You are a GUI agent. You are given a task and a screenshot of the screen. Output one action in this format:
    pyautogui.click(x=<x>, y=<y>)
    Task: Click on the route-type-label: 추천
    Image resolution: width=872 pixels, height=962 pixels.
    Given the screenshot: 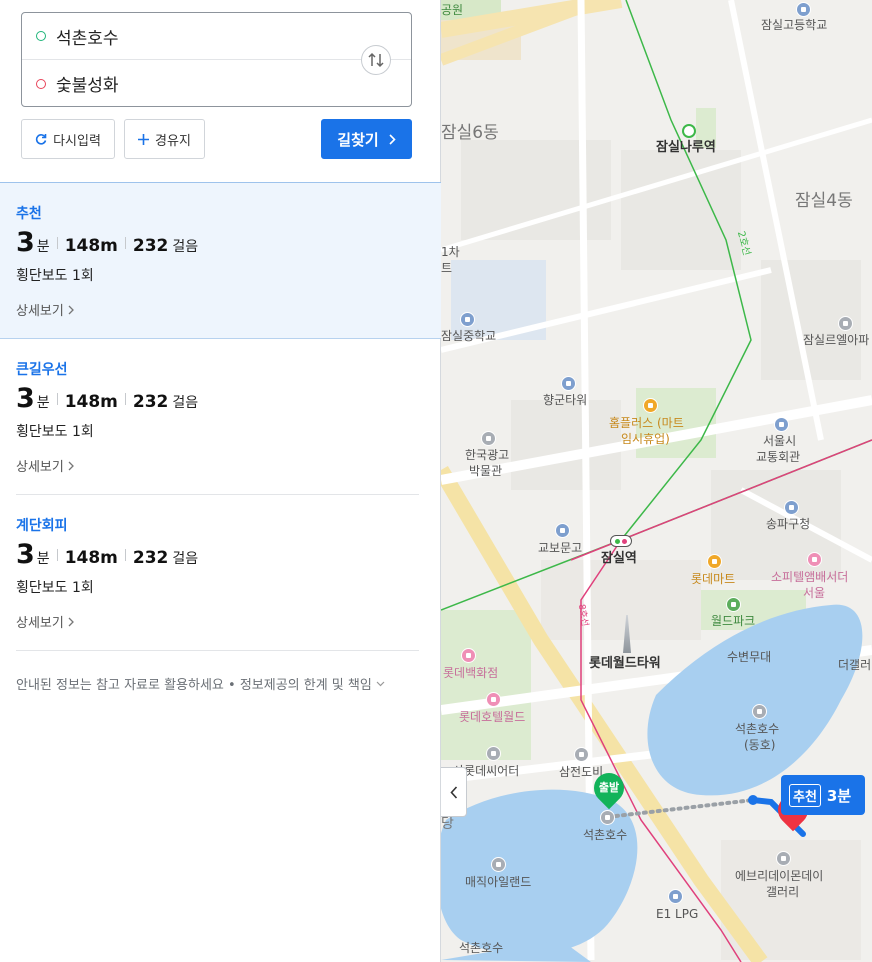 What is the action you would take?
    pyautogui.click(x=29, y=214)
    